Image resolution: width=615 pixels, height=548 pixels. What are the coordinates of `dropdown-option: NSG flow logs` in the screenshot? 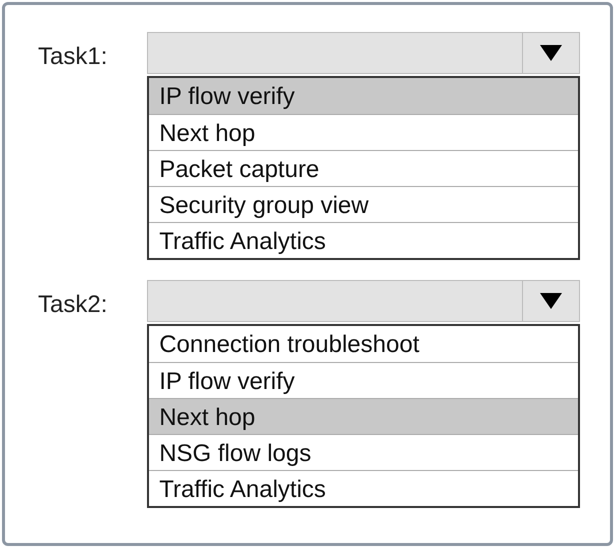 It's located at (363, 452).